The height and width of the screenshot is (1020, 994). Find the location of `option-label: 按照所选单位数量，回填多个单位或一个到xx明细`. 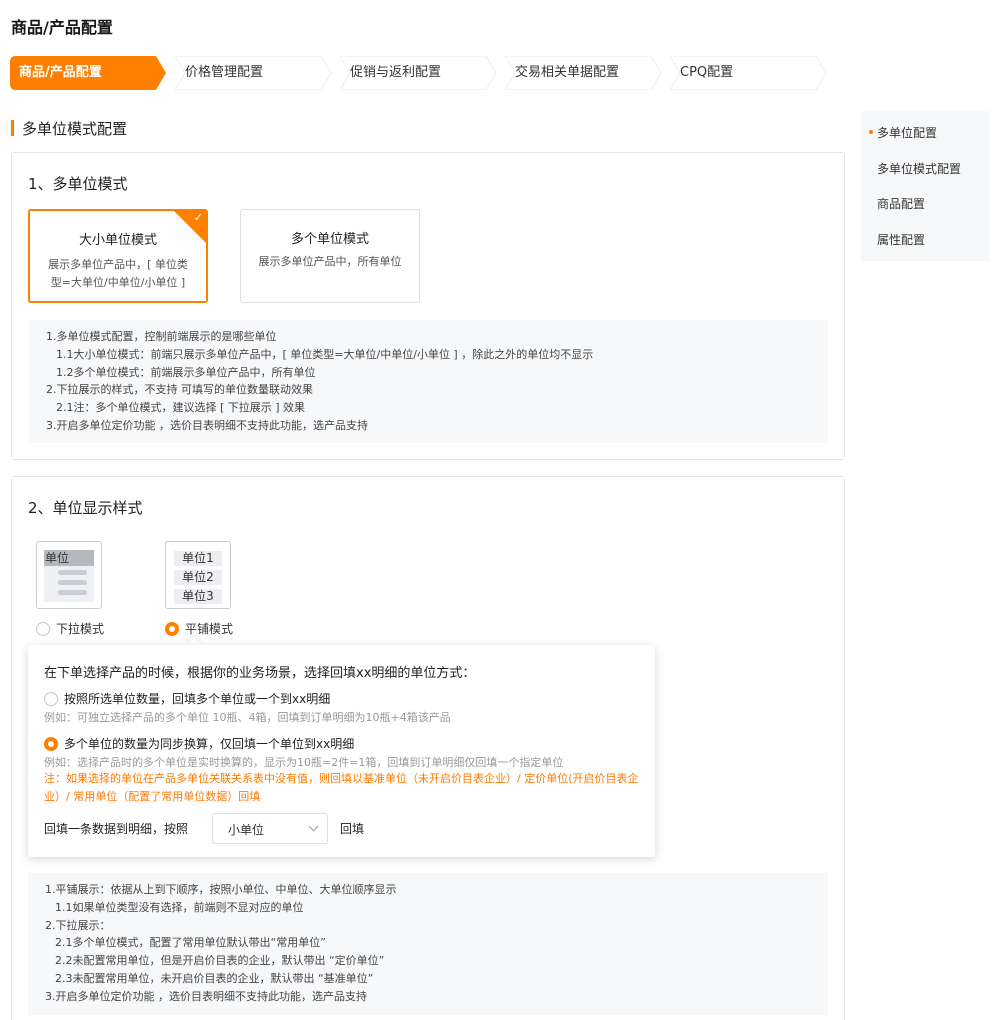

option-label: 按照所选单位数量，回填多个单位或一个到xx明细 is located at coordinates (197, 699).